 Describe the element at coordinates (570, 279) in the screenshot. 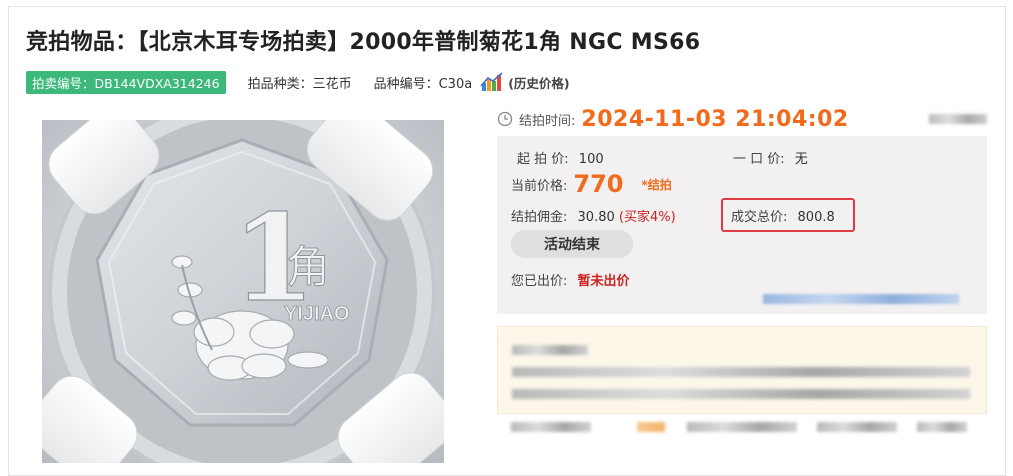

I see `your-bid-row: 您已出价: 暂未出价` at that location.